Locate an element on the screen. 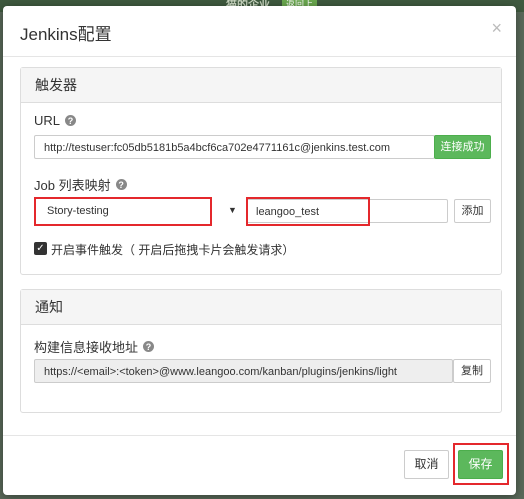  url-label: URL ? is located at coordinates (55, 120).